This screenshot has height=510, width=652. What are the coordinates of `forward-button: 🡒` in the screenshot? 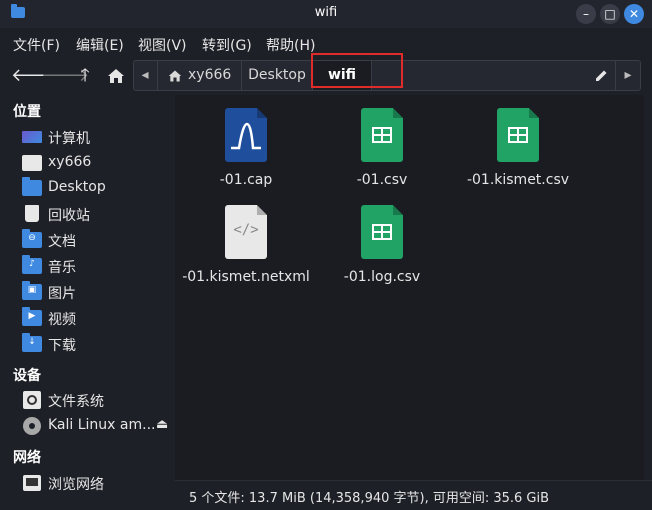 It's located at (65, 76).